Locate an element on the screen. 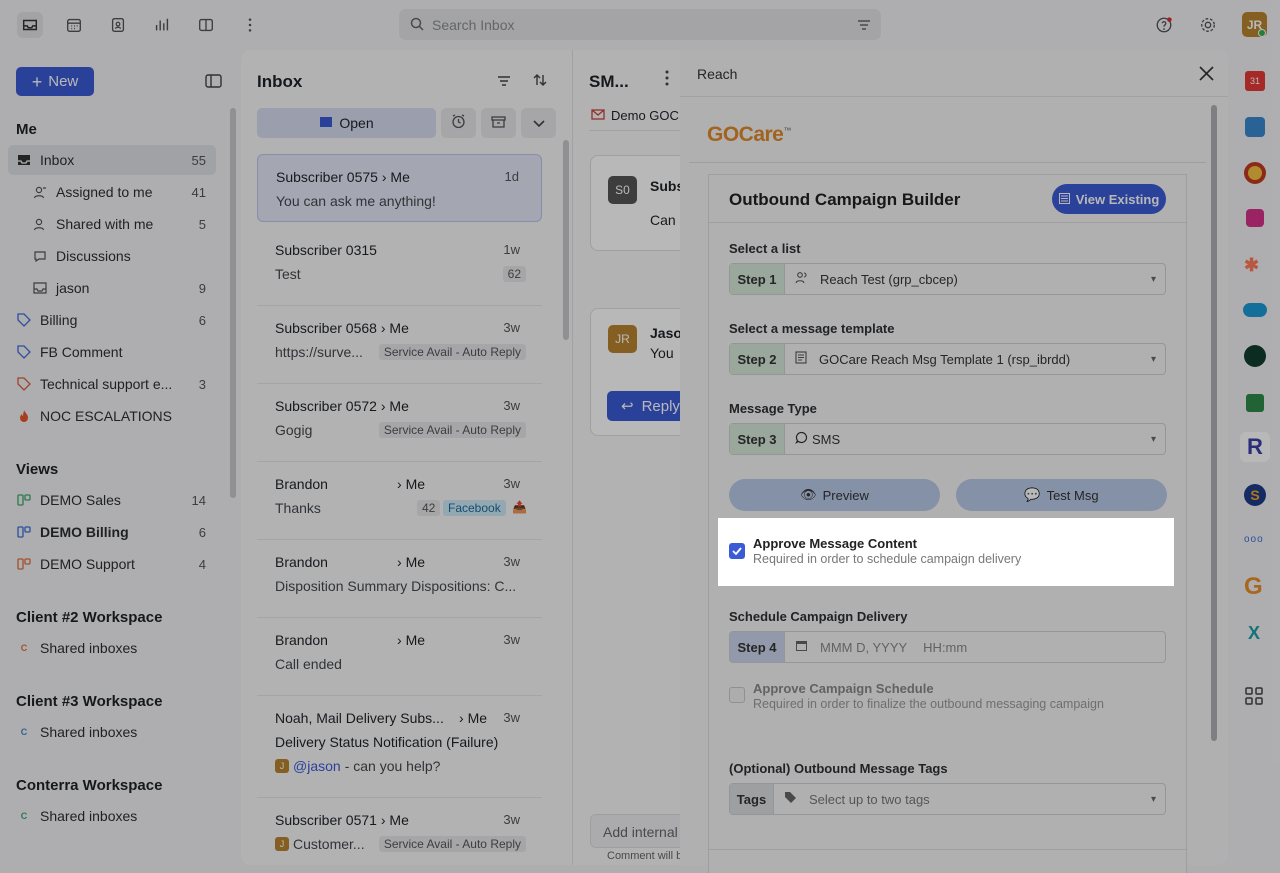  date-placeholder: MMM D, YYYY is located at coordinates (864, 647).